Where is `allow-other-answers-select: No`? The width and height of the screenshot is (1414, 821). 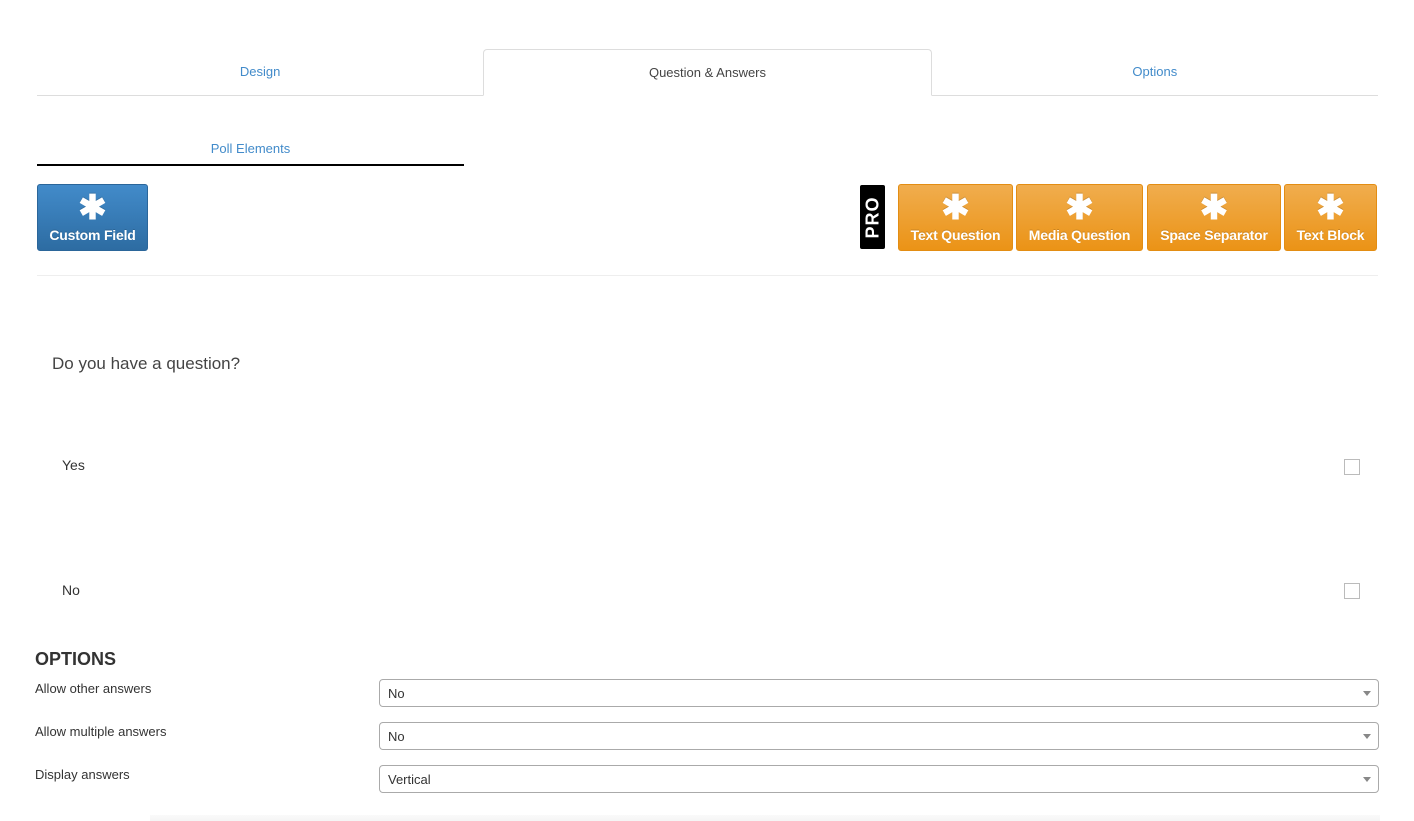 allow-other-answers-select: No is located at coordinates (879, 693).